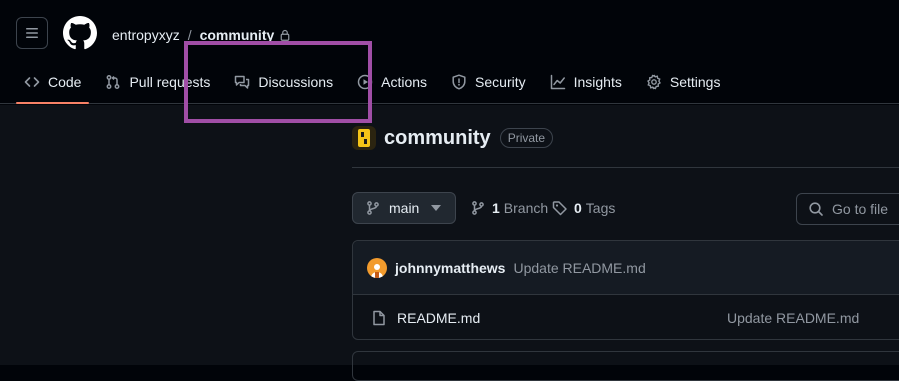 The image size is (899, 381). I want to click on tab-code: Code, so click(53, 84).